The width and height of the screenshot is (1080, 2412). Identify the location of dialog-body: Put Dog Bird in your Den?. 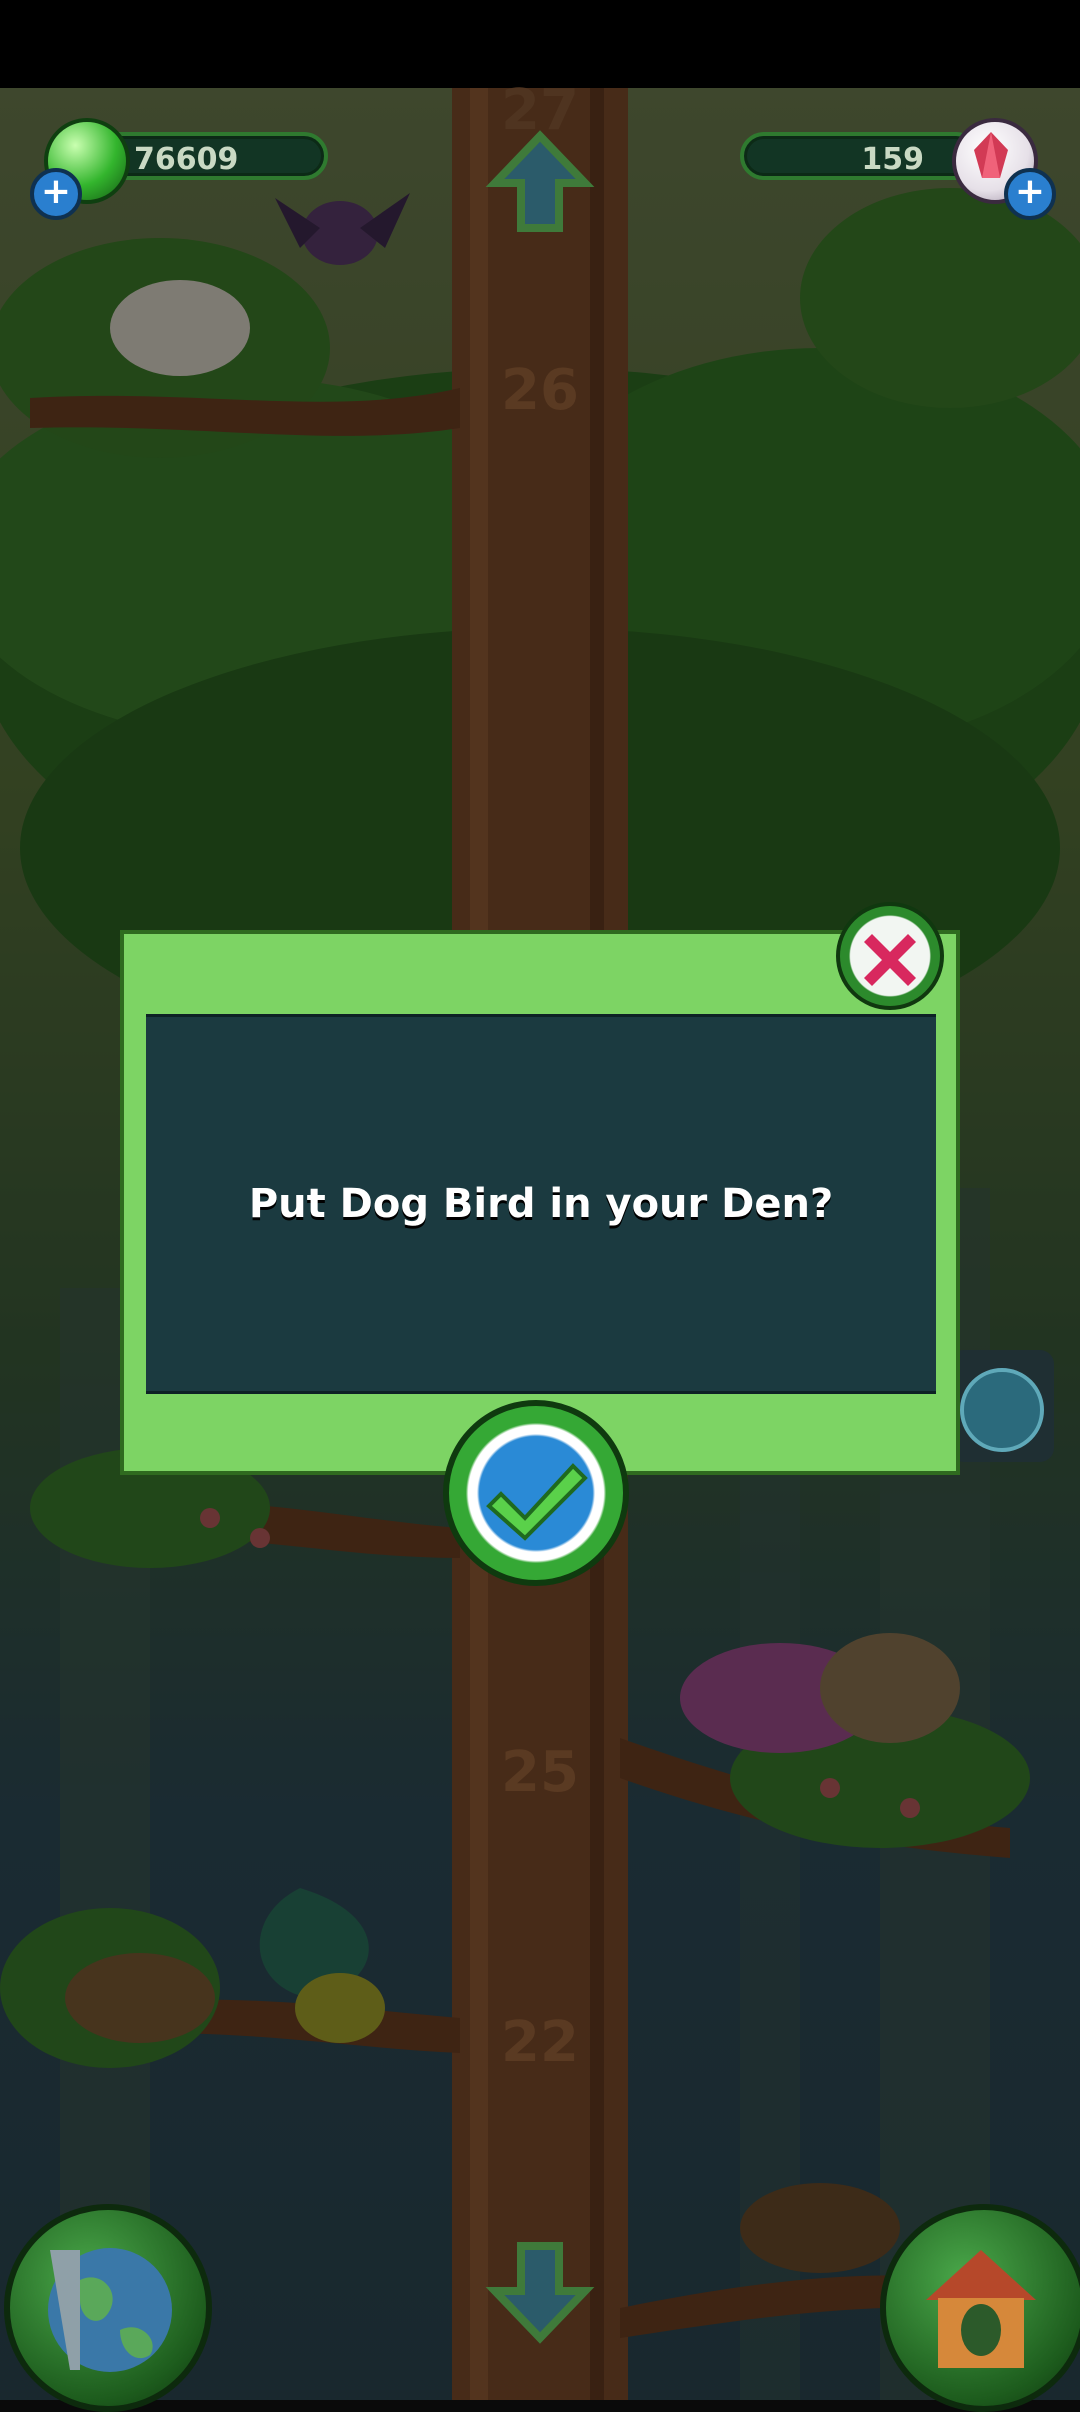
(541, 1204).